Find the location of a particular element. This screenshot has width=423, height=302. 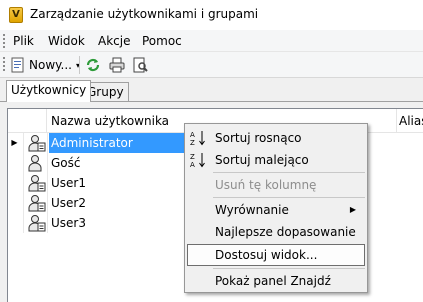

current-row-indicator-icon: ▶ is located at coordinates (14, 142).